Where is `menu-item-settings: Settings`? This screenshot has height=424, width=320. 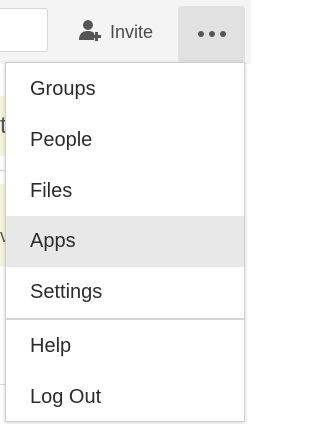 menu-item-settings: Settings is located at coordinates (125, 292).